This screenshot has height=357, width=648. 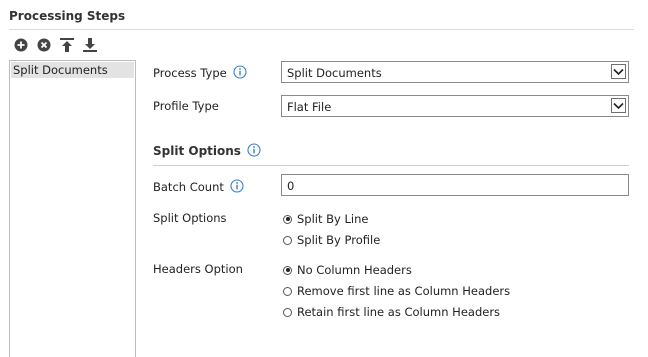 I want to click on batch-count-value: 0, so click(x=291, y=186).